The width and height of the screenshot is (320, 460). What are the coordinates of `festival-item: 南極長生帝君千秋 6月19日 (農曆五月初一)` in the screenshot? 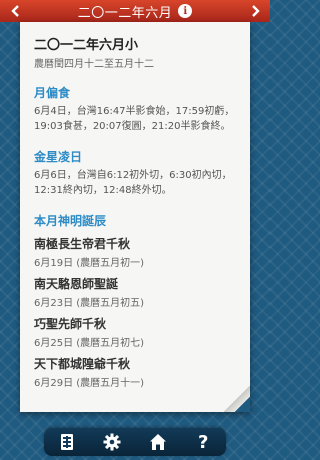 It's located at (136, 252).